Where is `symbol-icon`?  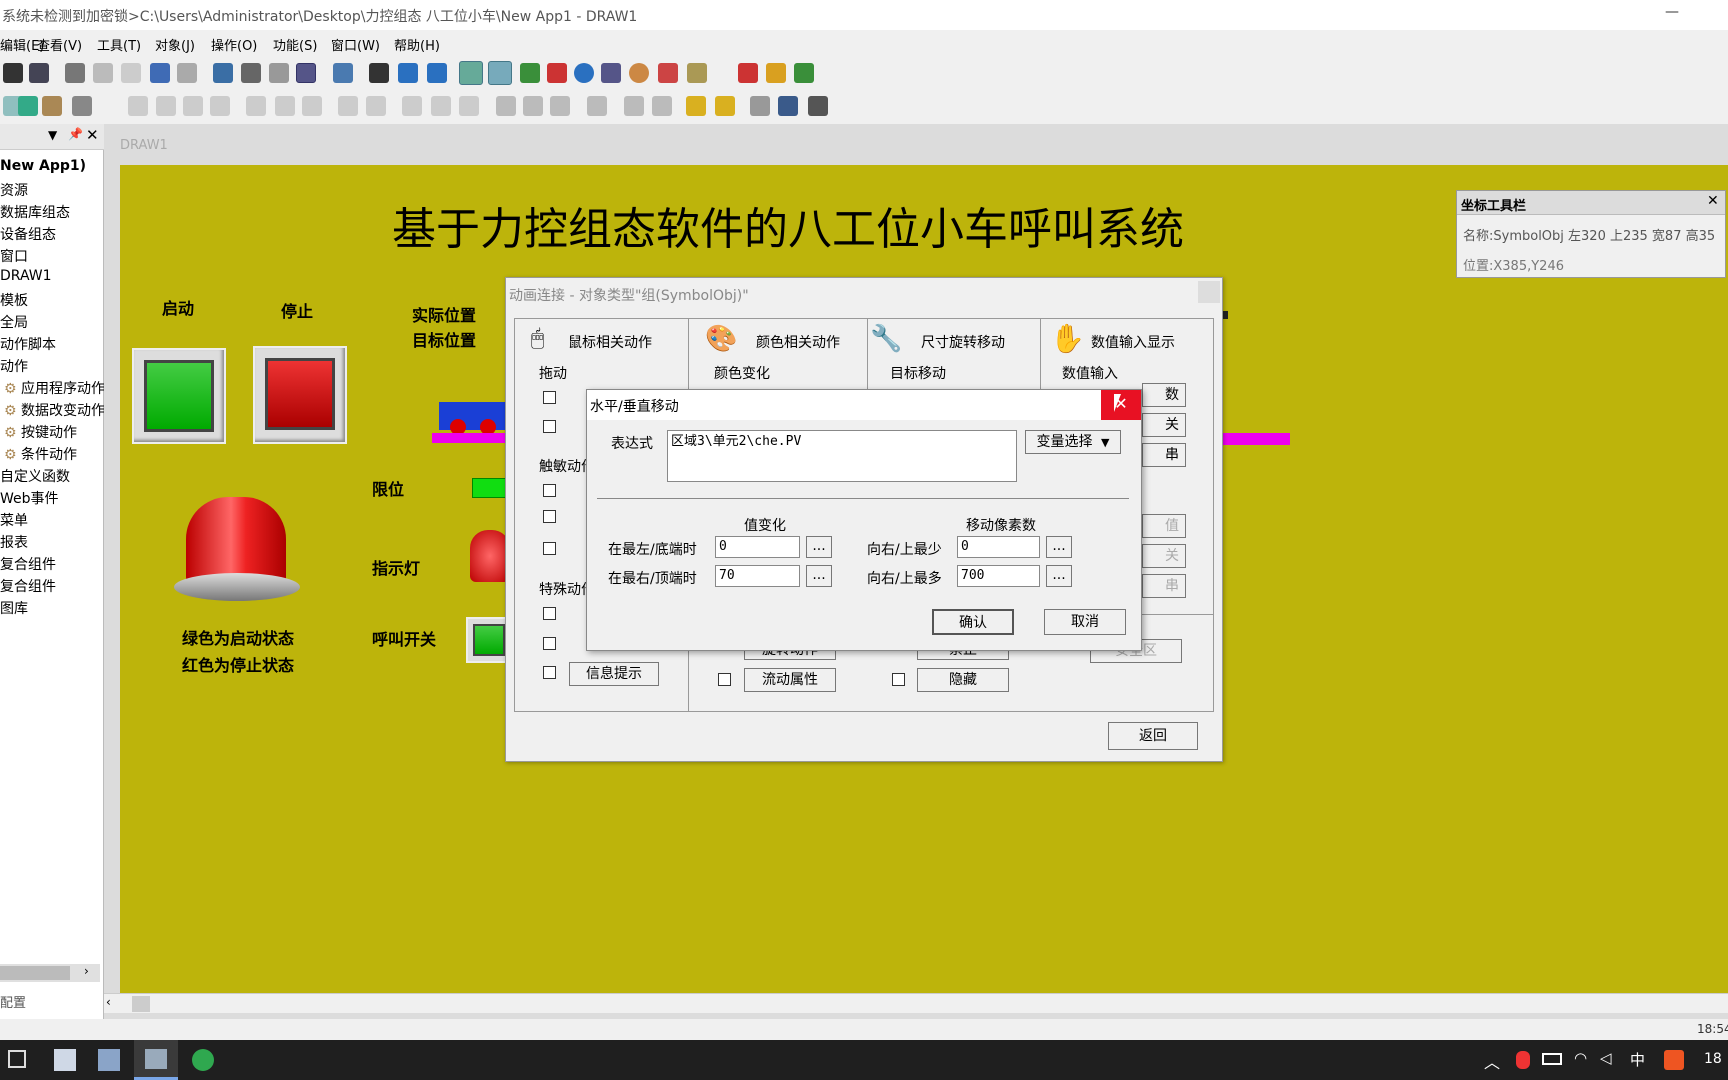
symbol-icon is located at coordinates (52, 106).